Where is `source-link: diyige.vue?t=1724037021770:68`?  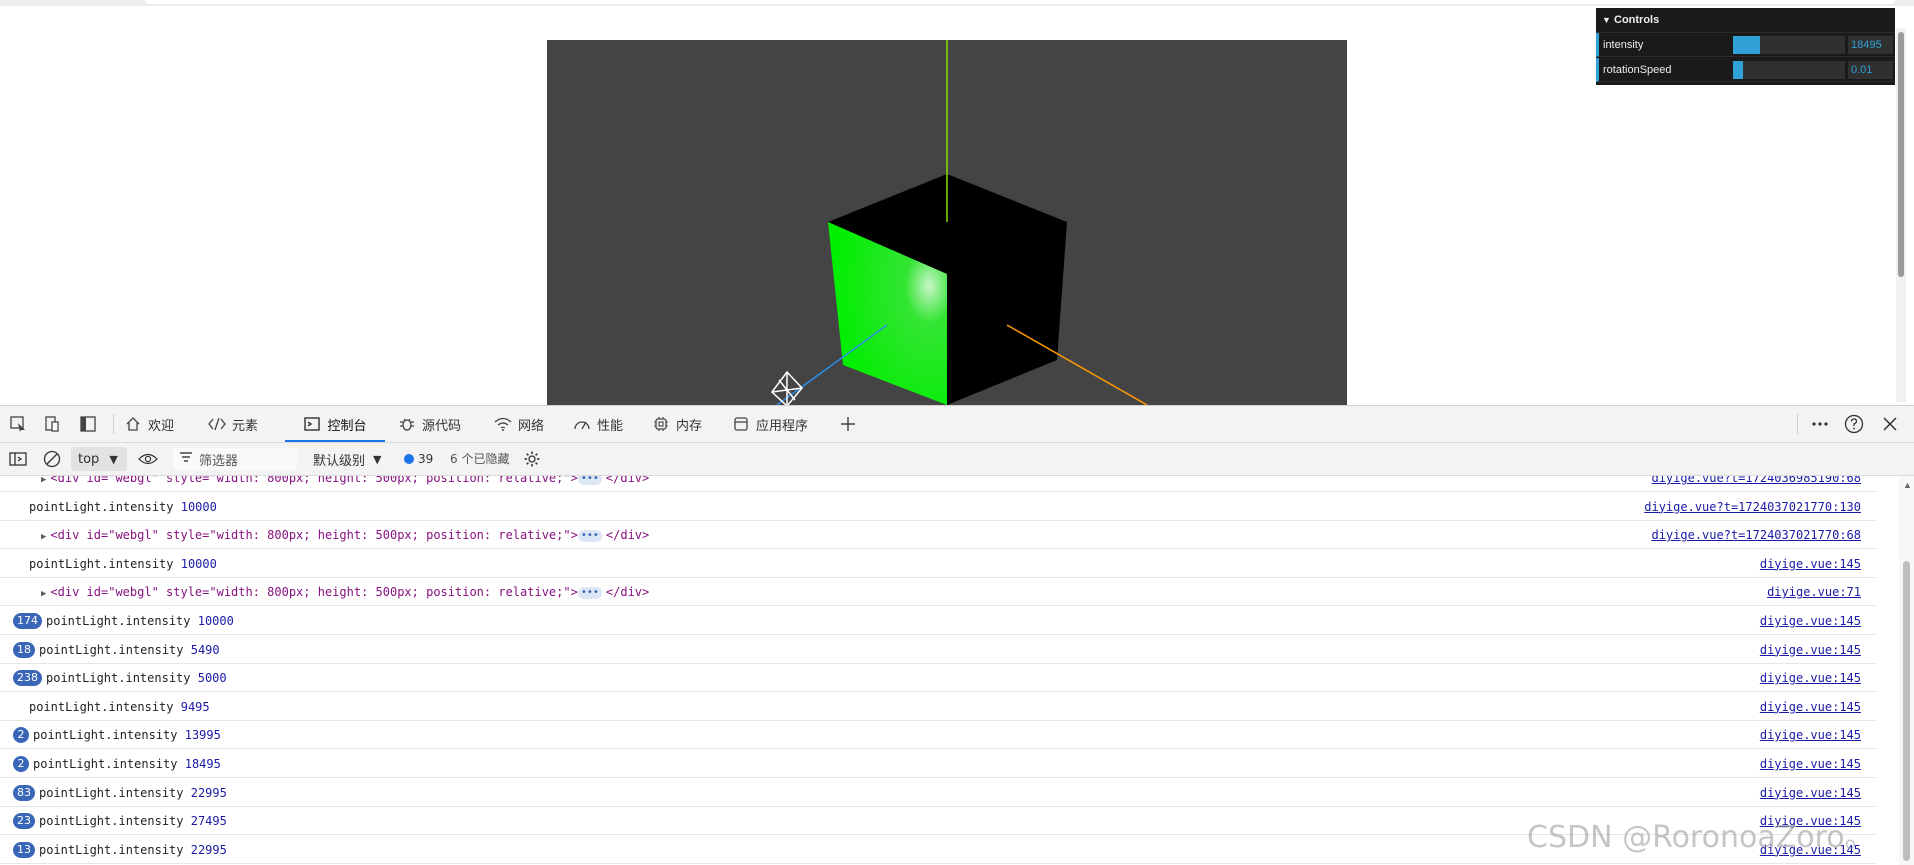 source-link: diyige.vue?t=1724037021770:68 is located at coordinates (1756, 535).